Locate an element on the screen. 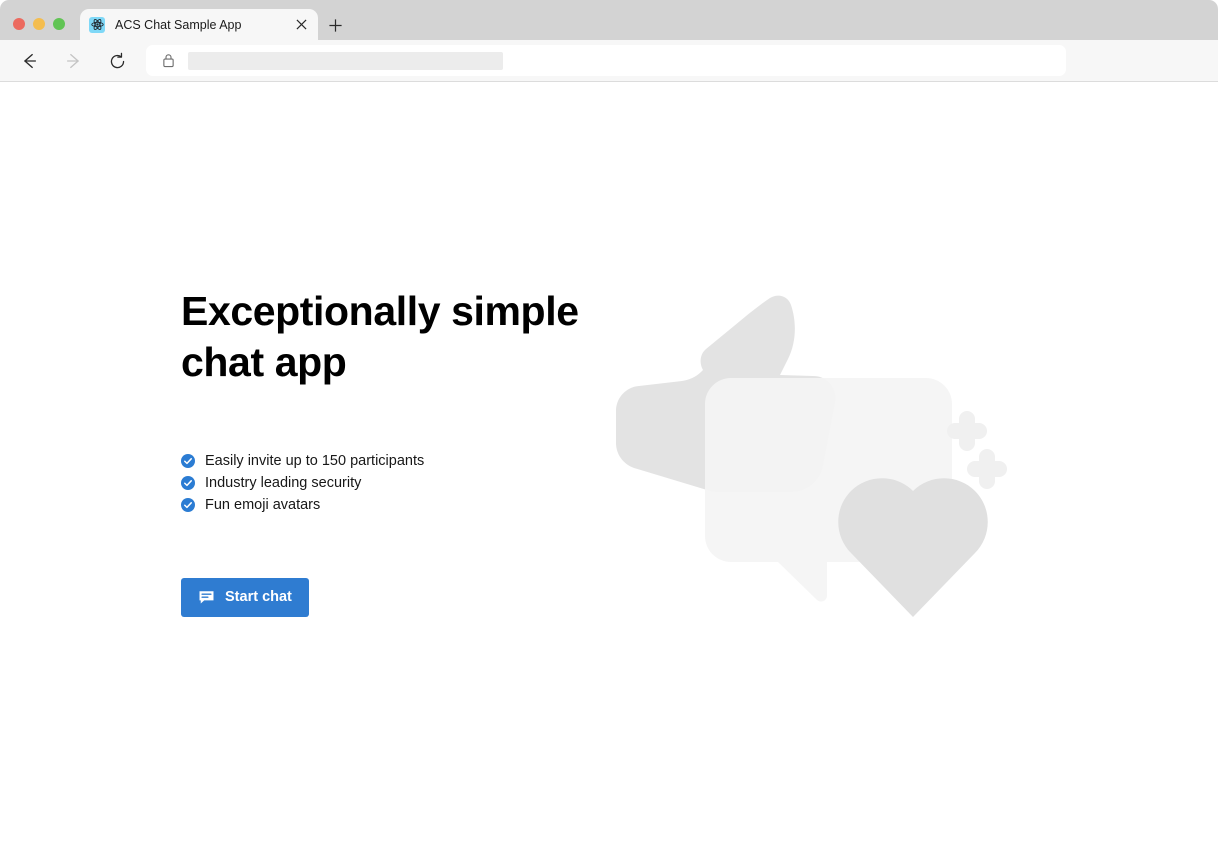  start-chat-button: Start chat is located at coordinates (245, 597).